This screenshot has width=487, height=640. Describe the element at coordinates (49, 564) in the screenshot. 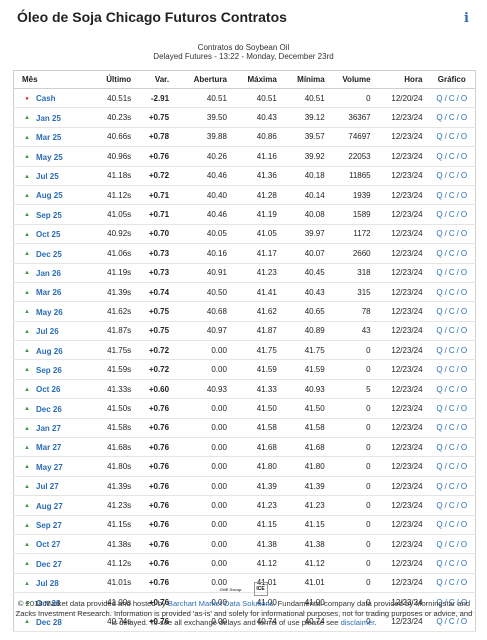

I see `contract-month-link: Dec 27` at that location.